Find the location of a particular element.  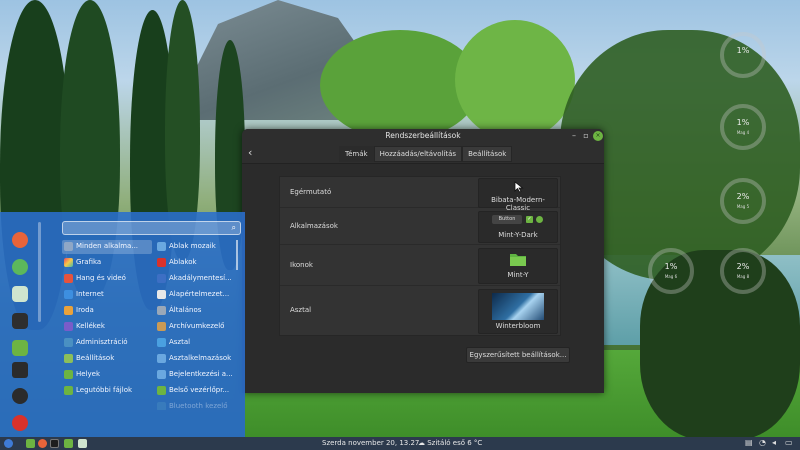

tab-add-remove: Hozzáadás/eltávolítás is located at coordinates (418, 154).